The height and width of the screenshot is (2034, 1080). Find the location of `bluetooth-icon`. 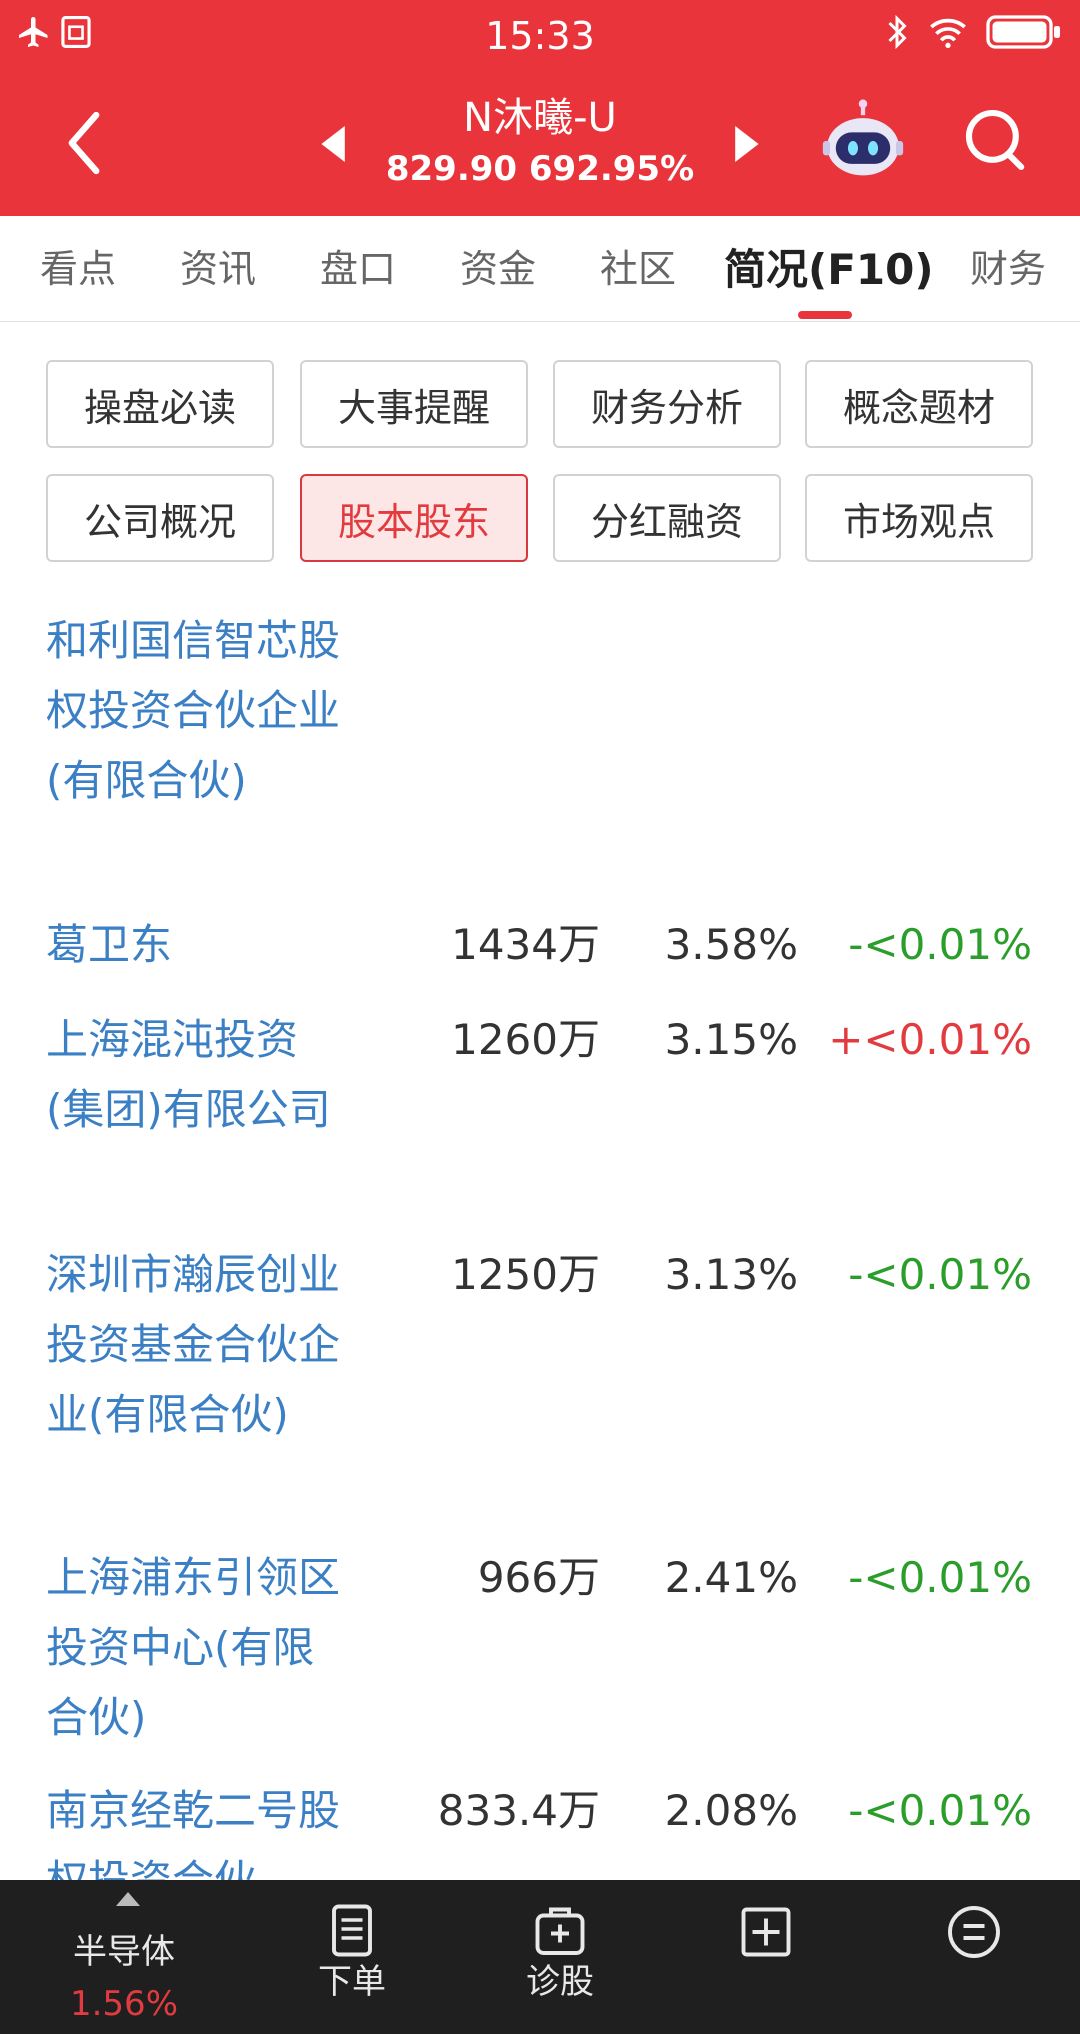

bluetooth-icon is located at coordinates (897, 32).